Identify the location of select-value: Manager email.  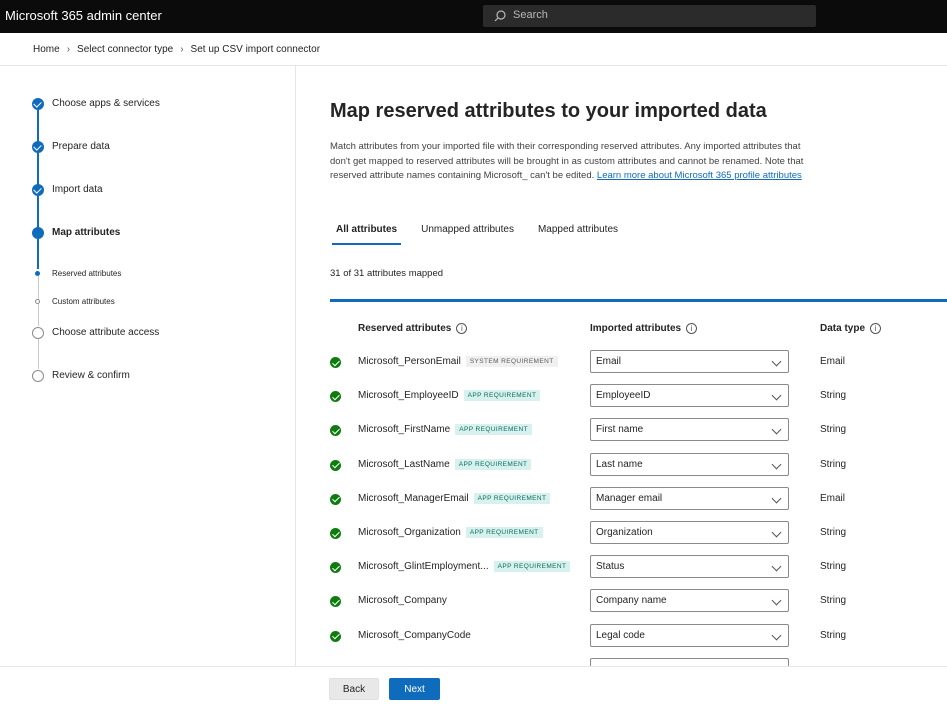
(629, 498).